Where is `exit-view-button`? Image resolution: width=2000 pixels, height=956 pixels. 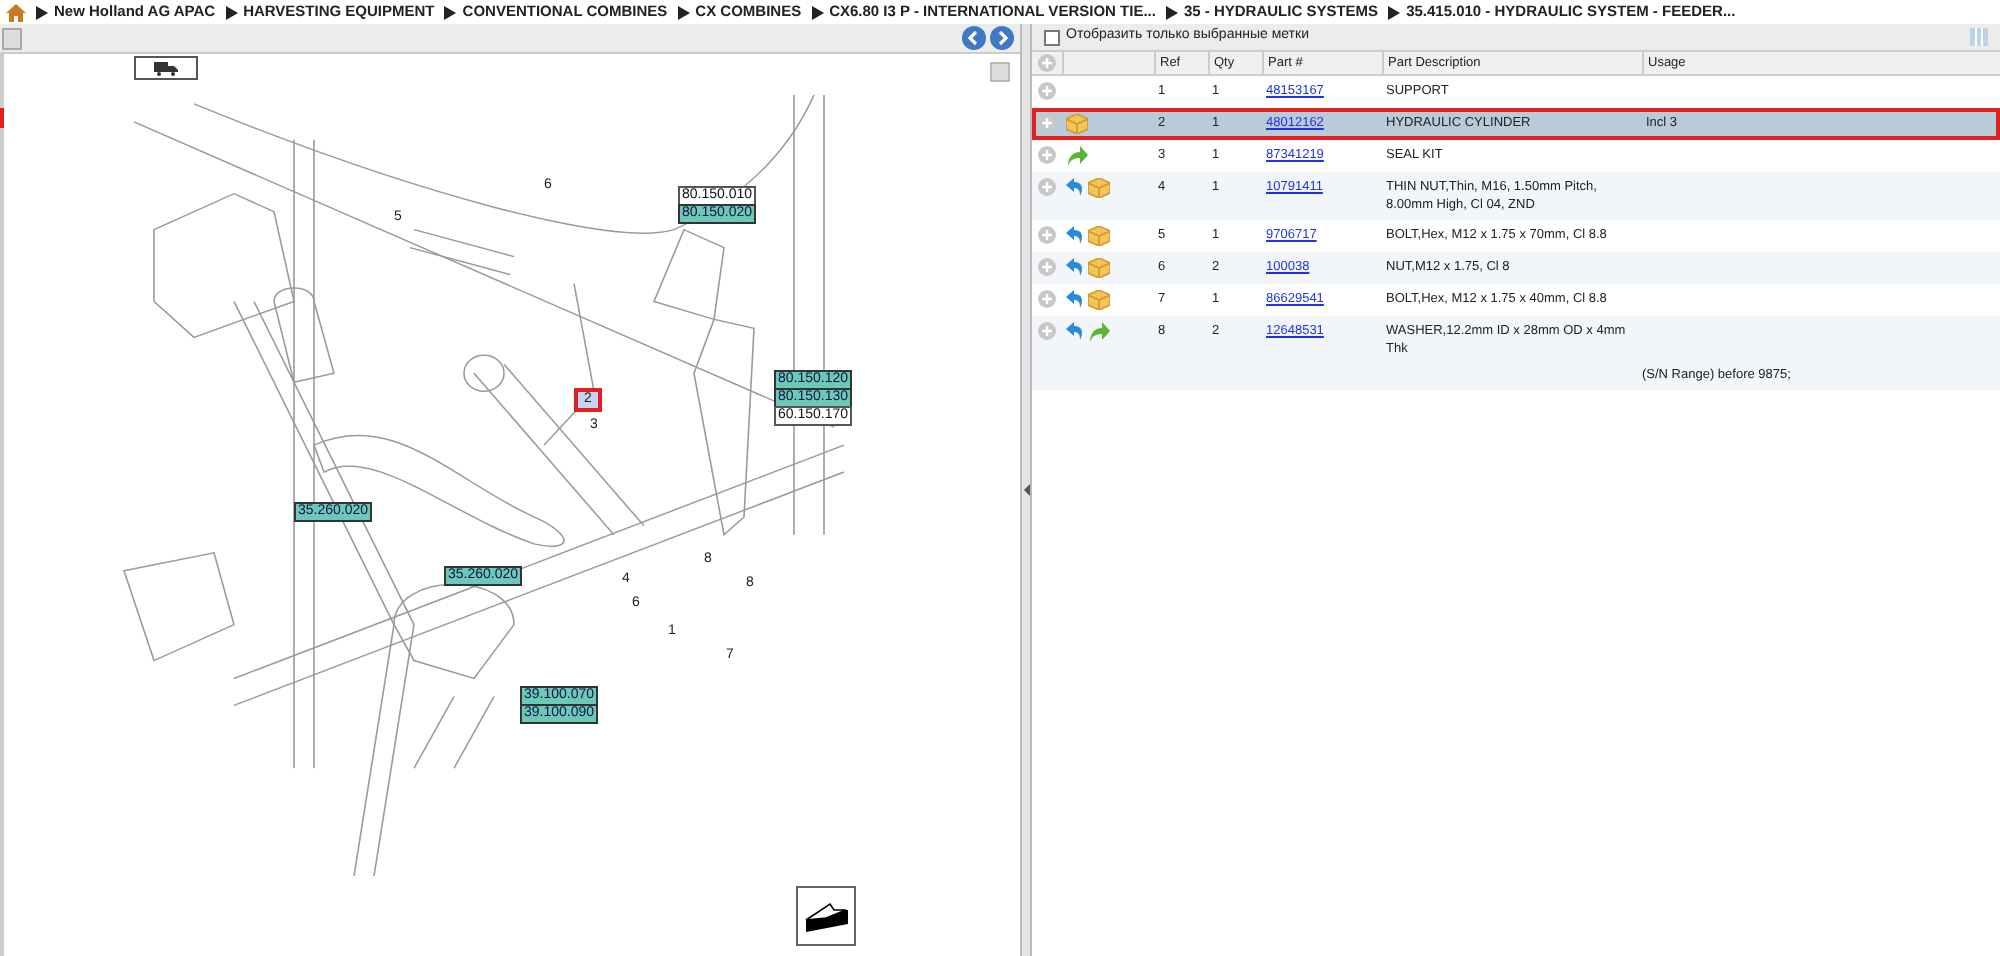
exit-view-button is located at coordinates (826, 916).